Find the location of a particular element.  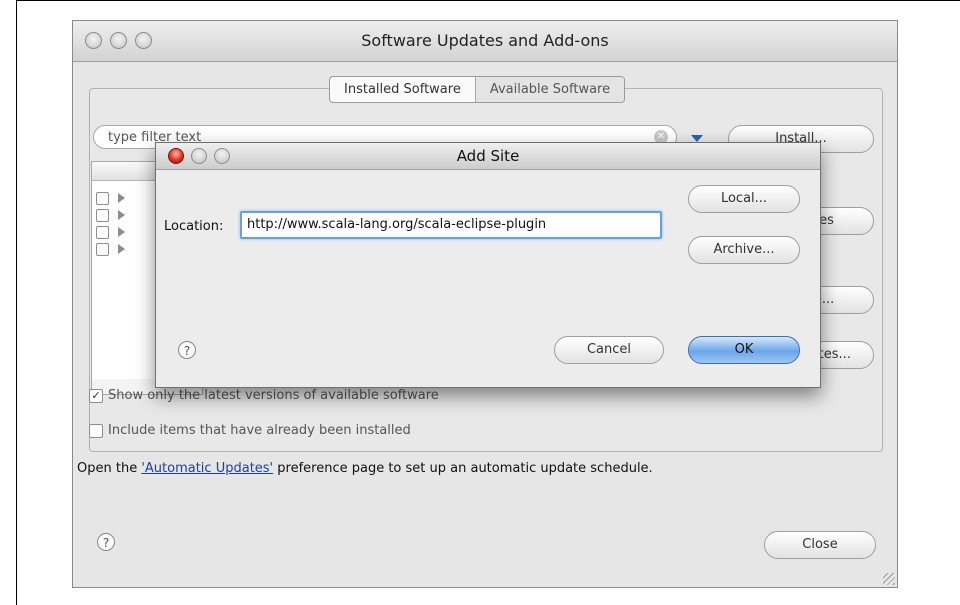

window-title: Software Updates and Add-ons is located at coordinates (485, 40).